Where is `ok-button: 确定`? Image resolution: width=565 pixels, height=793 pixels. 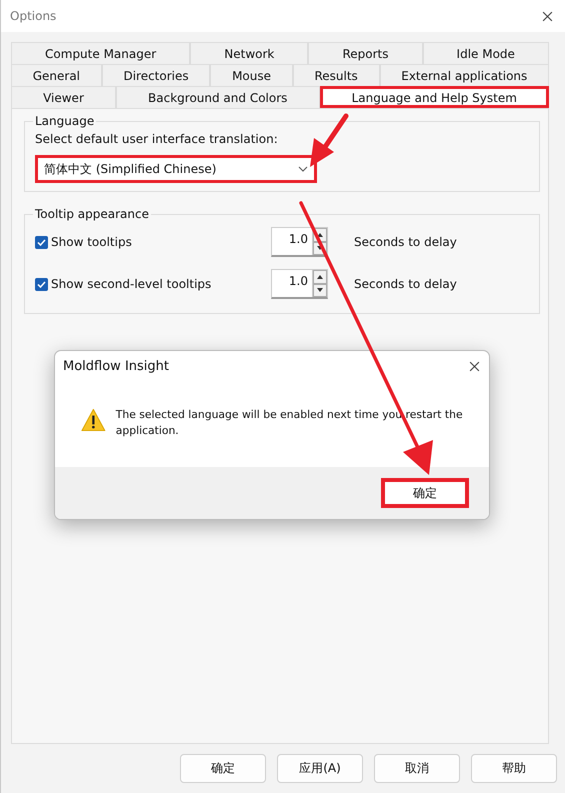 ok-button: 确定 is located at coordinates (425, 493).